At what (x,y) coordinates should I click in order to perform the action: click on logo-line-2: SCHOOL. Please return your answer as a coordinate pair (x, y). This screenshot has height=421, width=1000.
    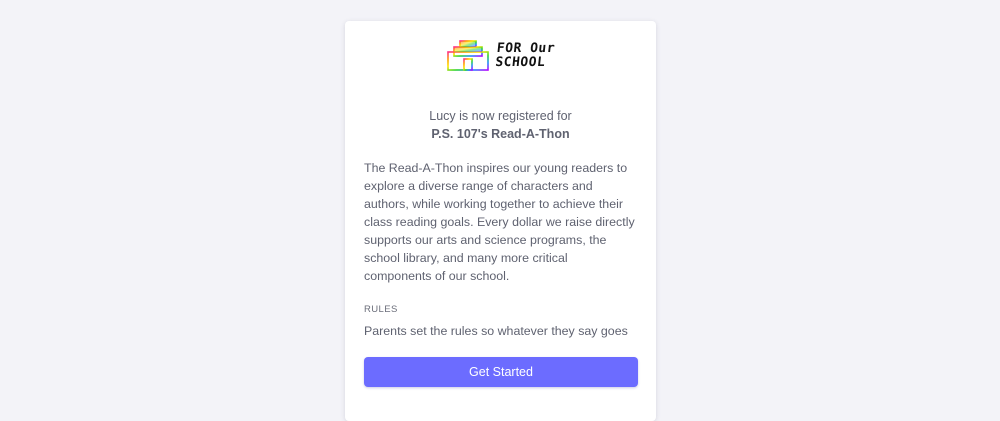
    Looking at the image, I should click on (520, 62).